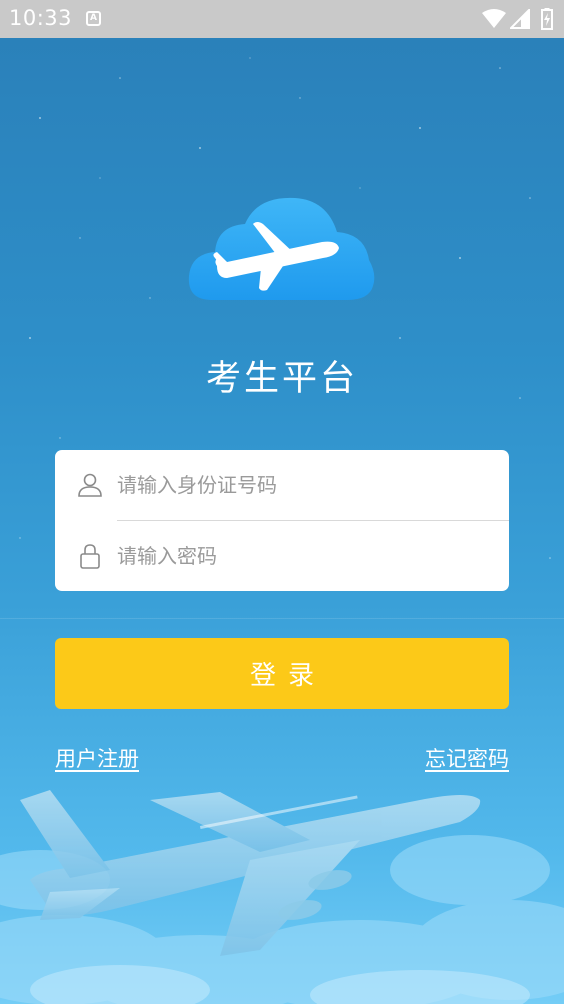 This screenshot has width=564, height=1004. Describe the element at coordinates (547, 19) in the screenshot. I see `battery-charging-icon` at that location.